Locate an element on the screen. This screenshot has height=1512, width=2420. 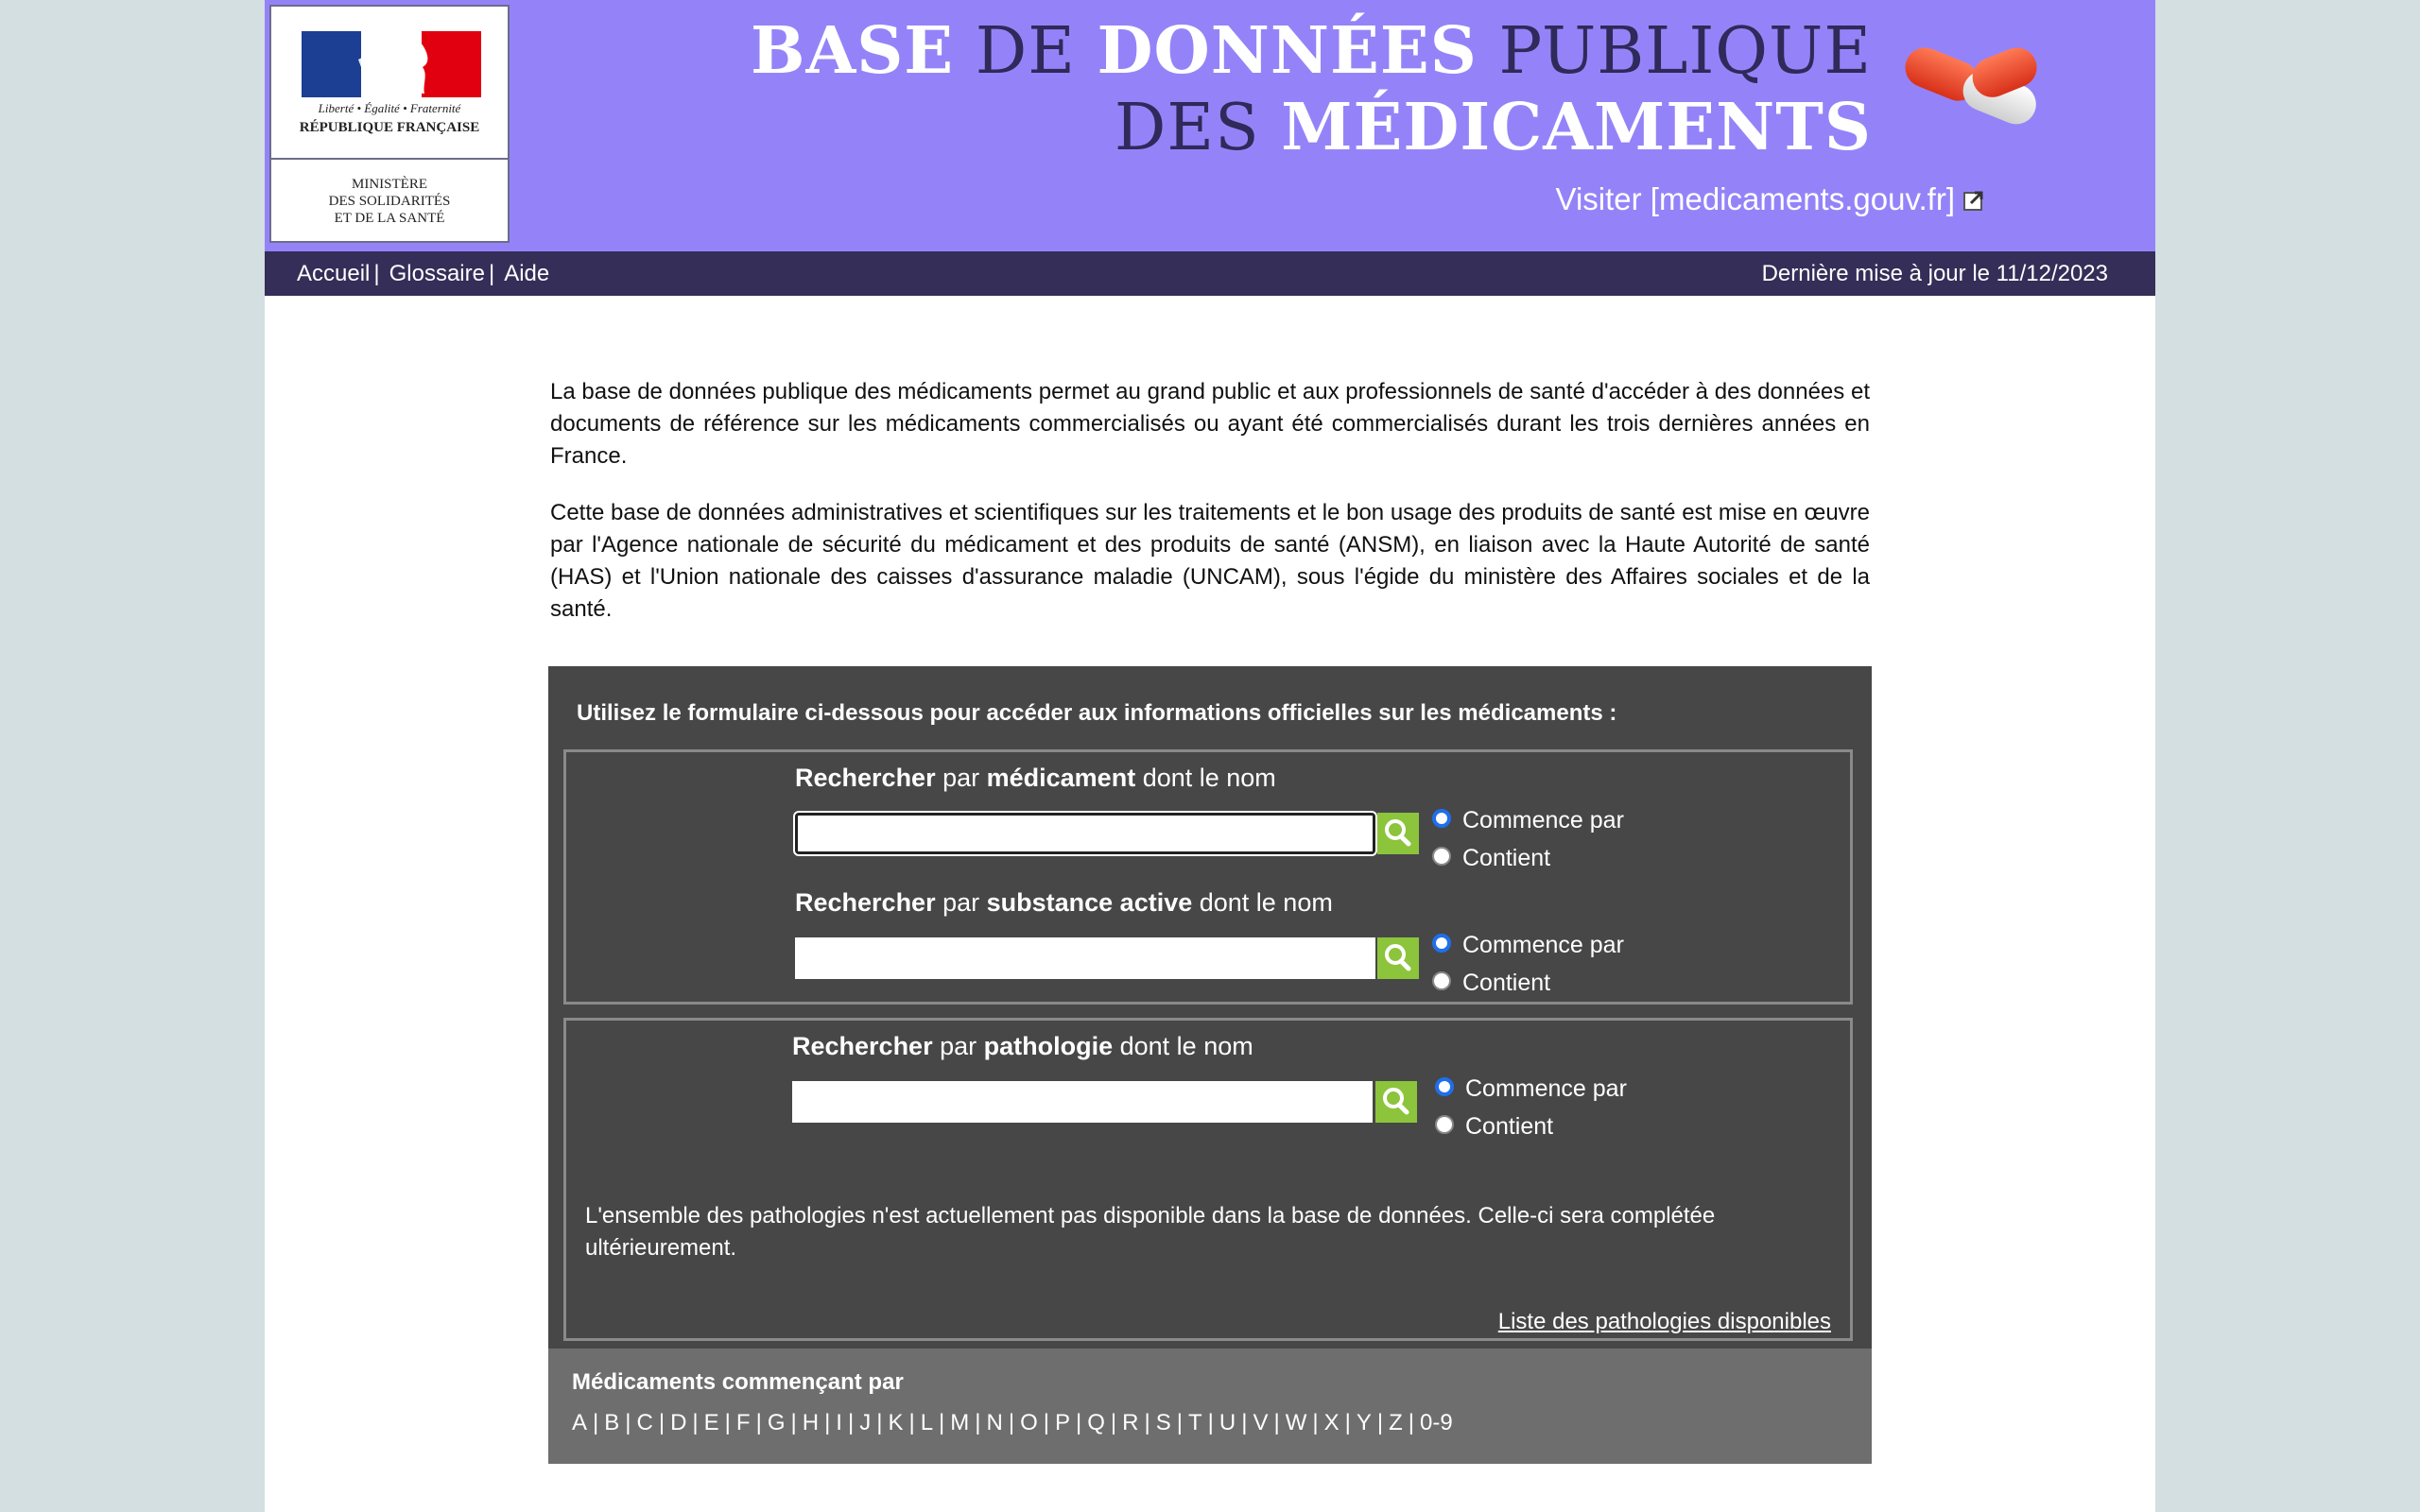
radio-substance-starts-with: Commence par is located at coordinates (1528, 945).